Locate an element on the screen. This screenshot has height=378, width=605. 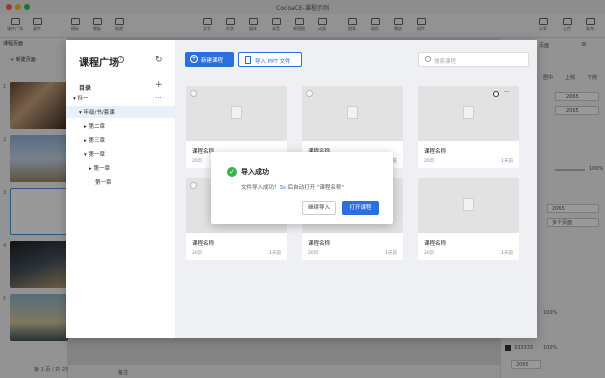
plus-circle-icon: + is located at coordinates (194, 59).